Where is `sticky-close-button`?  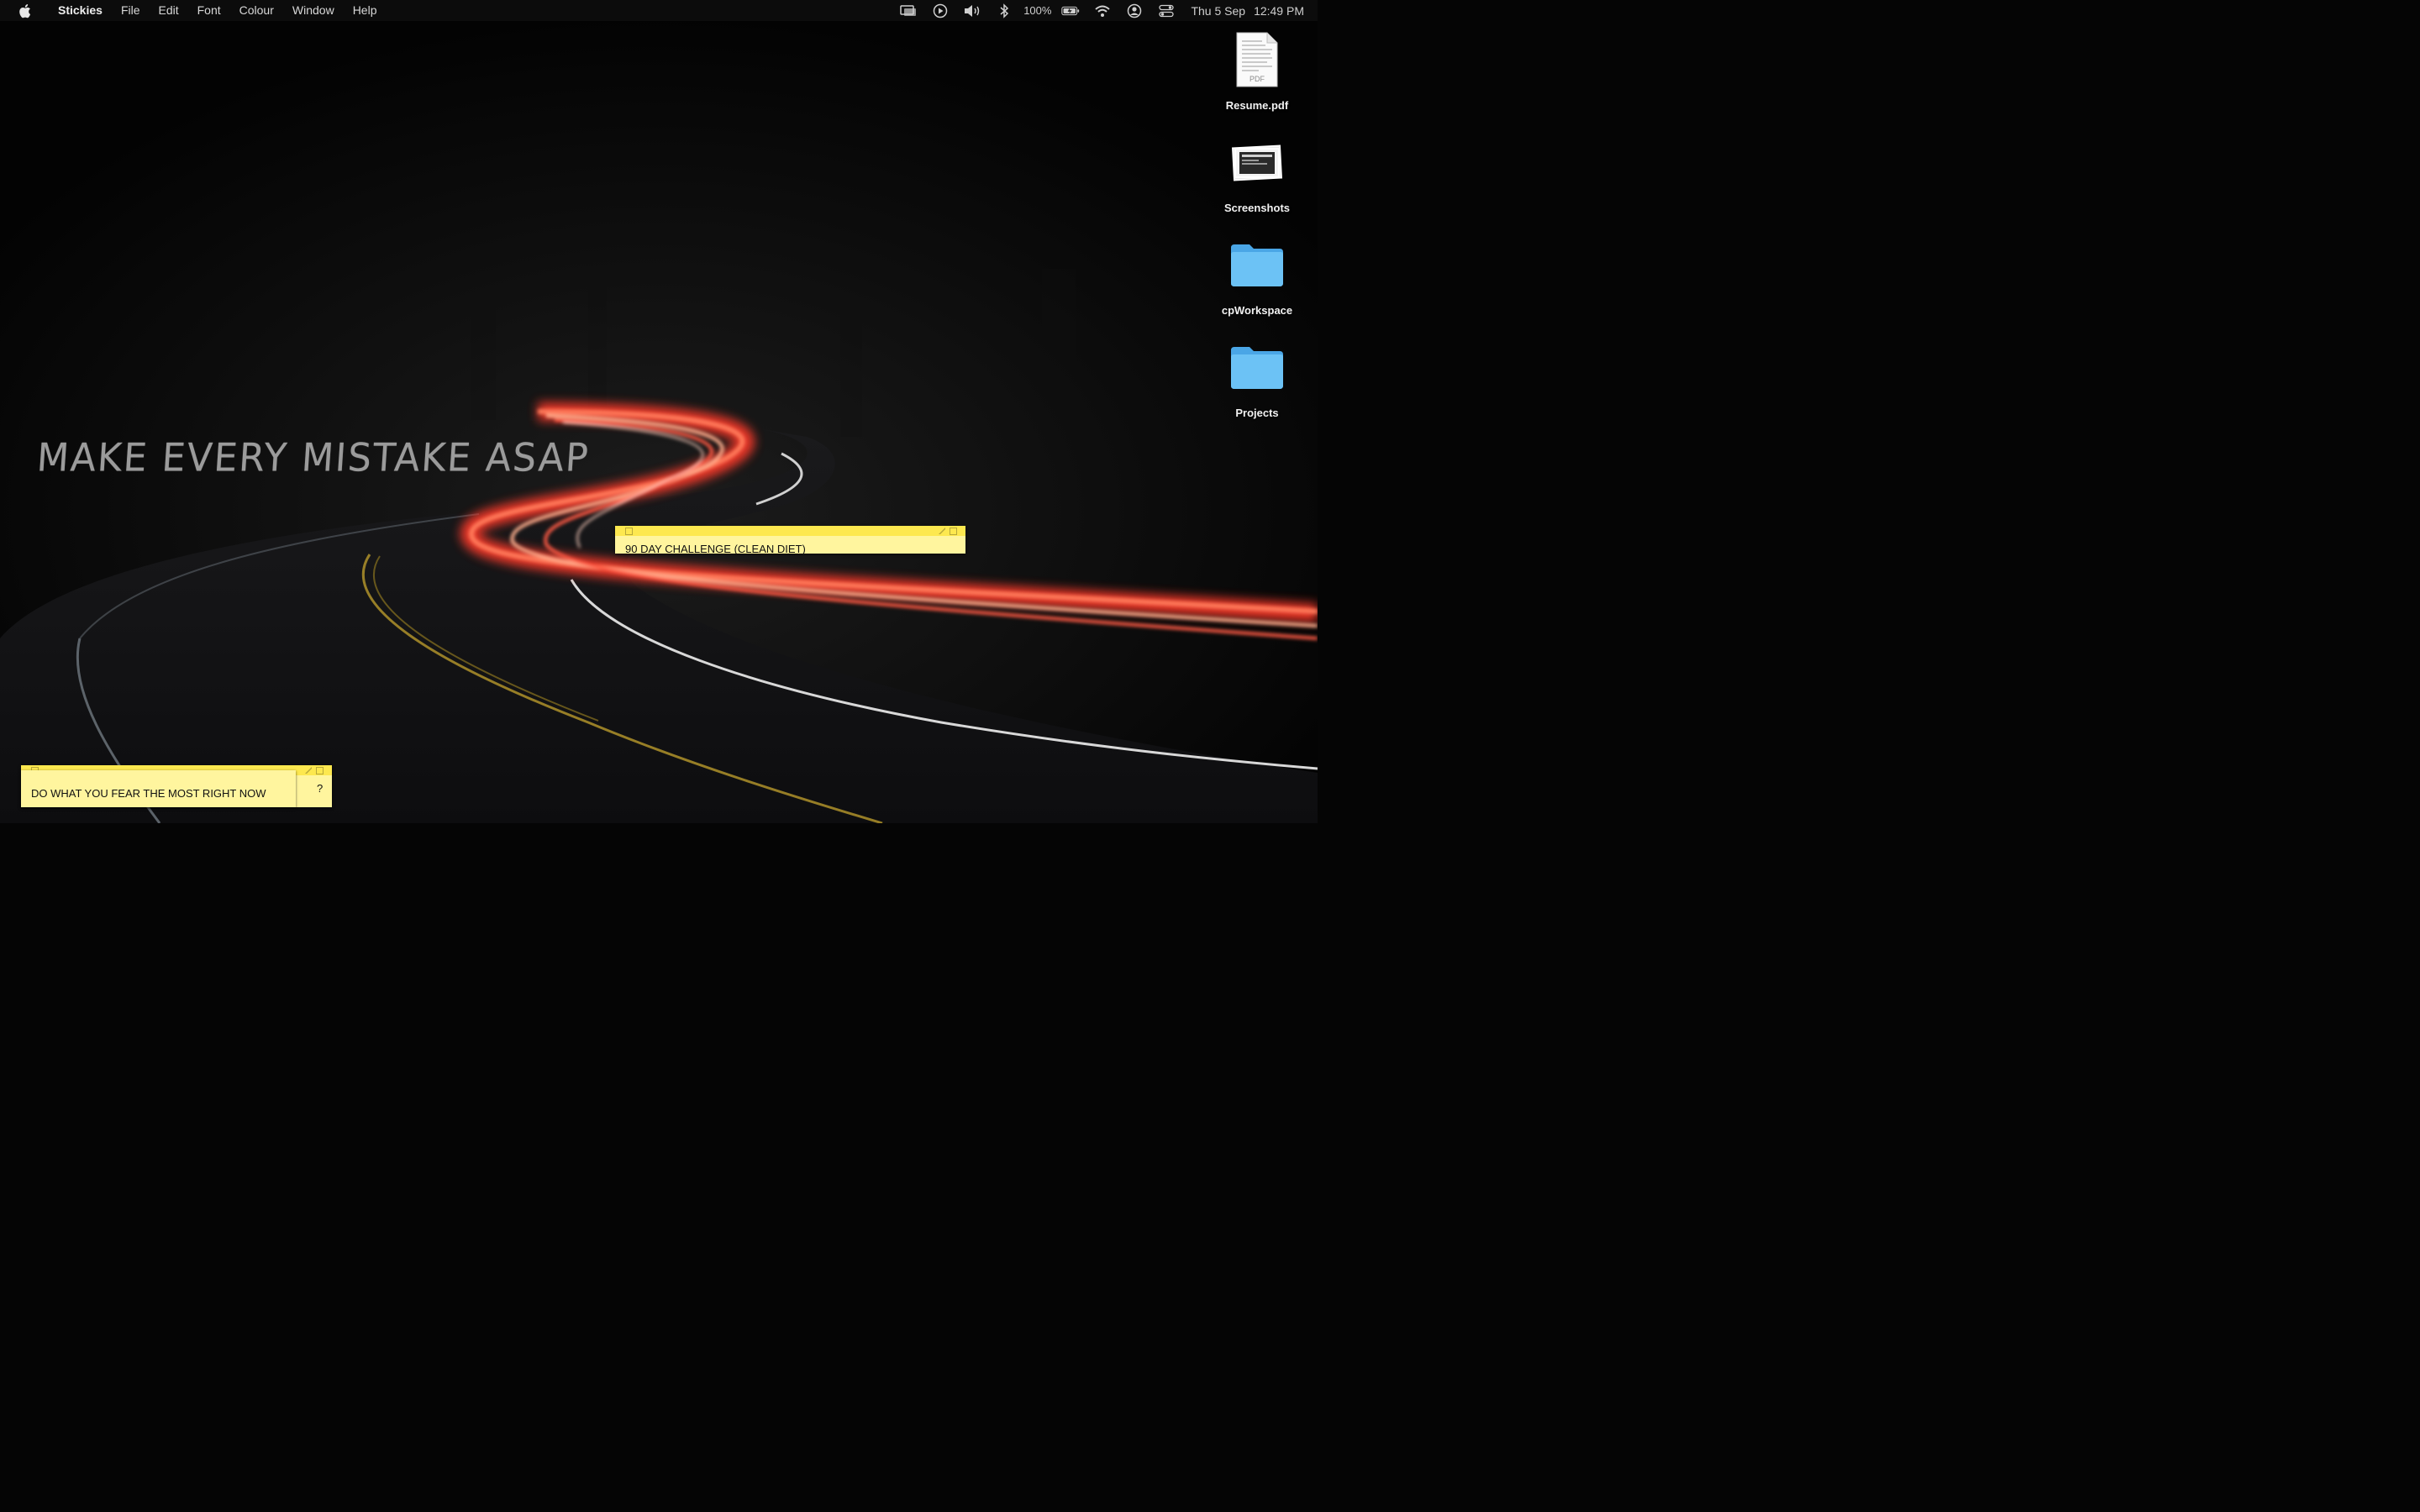 sticky-close-button is located at coordinates (629, 531).